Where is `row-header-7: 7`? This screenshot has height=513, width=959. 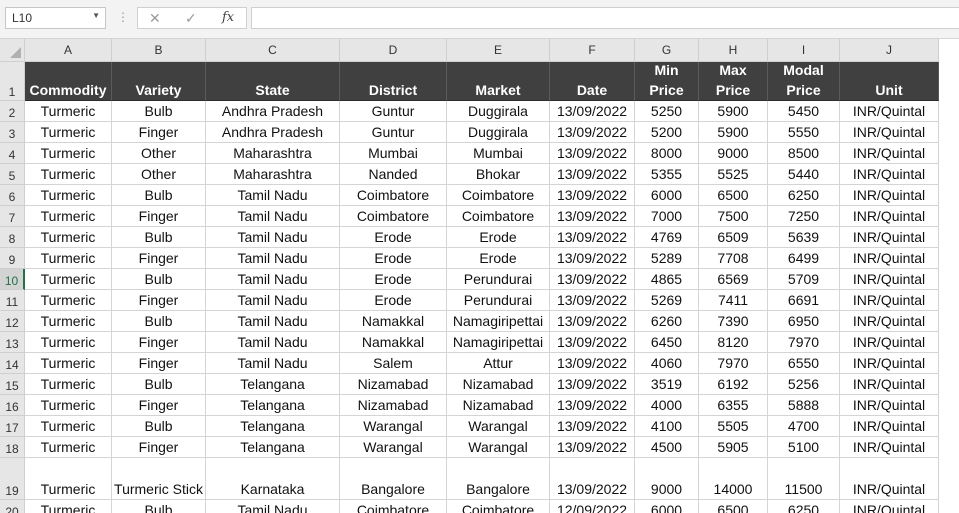 row-header-7: 7 is located at coordinates (12, 216).